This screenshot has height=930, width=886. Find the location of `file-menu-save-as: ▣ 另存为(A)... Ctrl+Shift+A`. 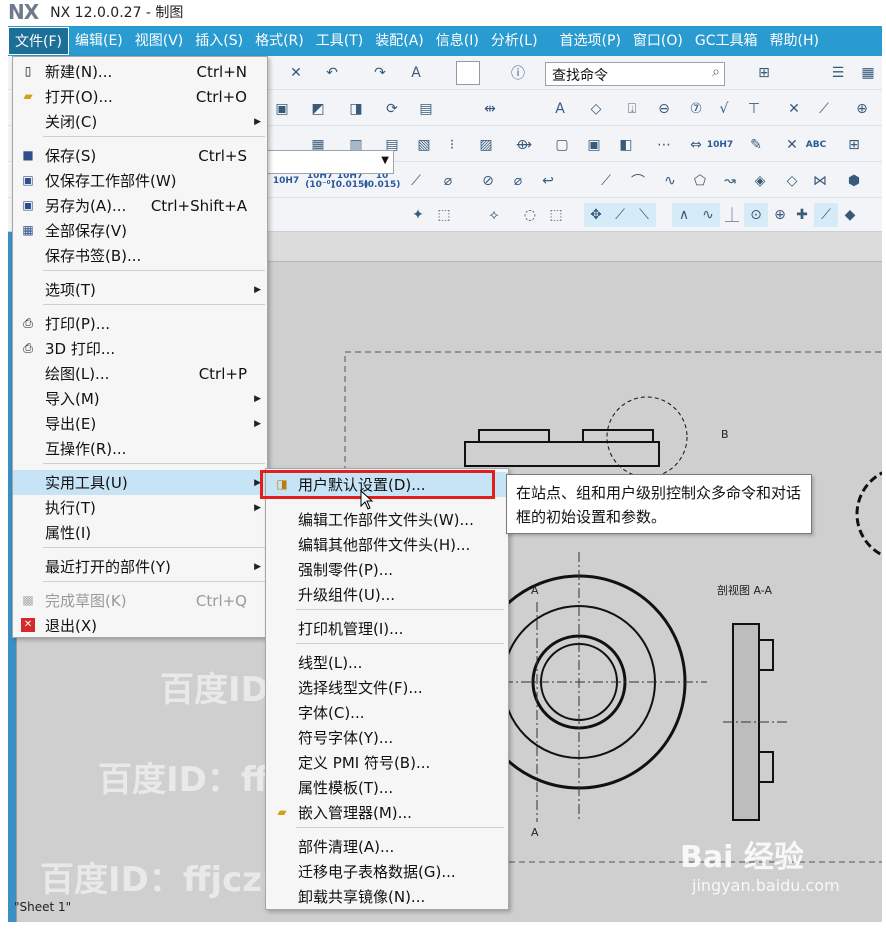

file-menu-save-as: ▣ 另存为(A)... Ctrl+Shift+A is located at coordinates (140, 205).